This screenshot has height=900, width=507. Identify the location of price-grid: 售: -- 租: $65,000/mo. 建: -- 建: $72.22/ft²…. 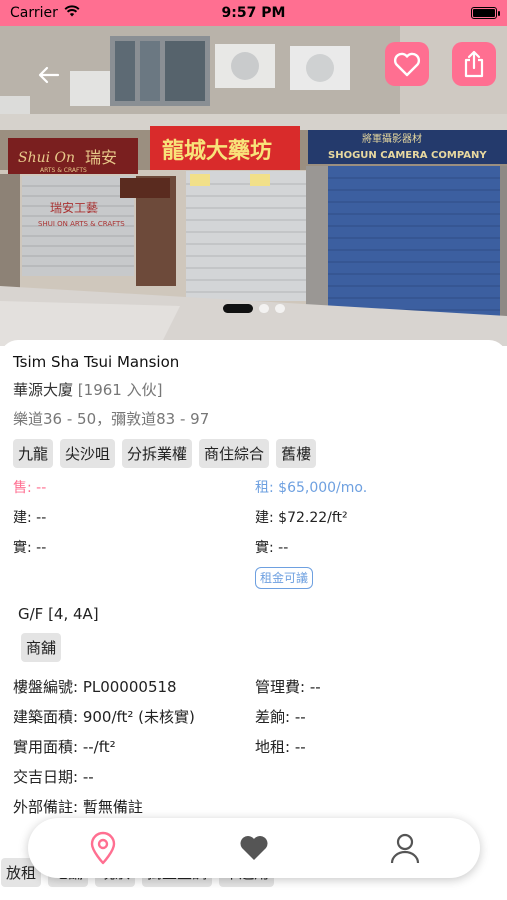
(253, 533).